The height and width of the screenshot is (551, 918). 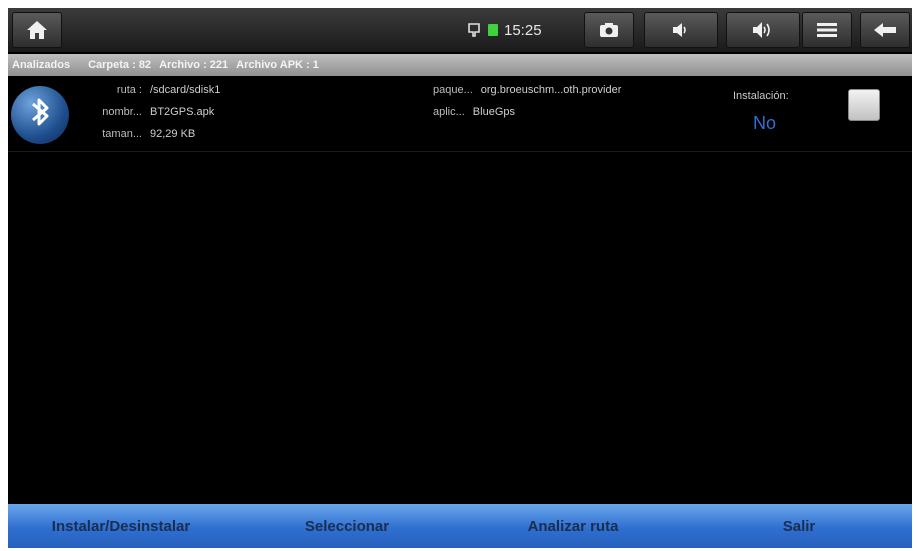 I want to click on battery-icon, so click(x=493, y=30).